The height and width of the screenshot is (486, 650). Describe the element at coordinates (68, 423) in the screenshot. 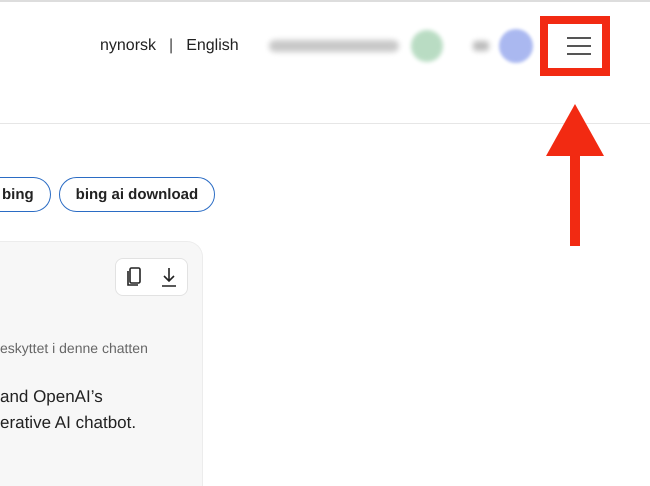

I see `message-text: erative AI chatbot.` at that location.